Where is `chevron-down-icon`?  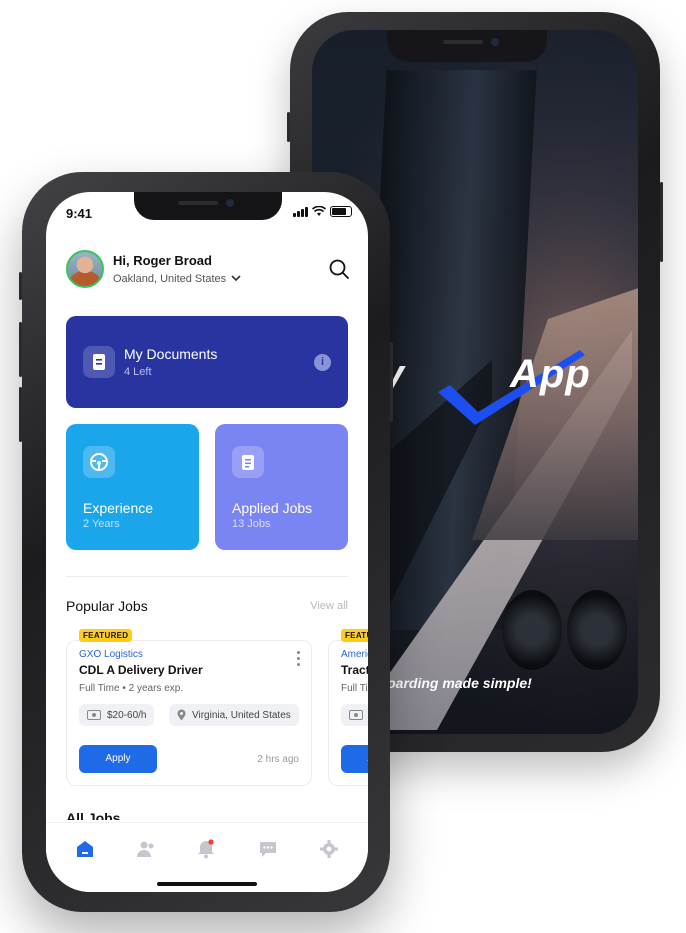 chevron-down-icon is located at coordinates (236, 278).